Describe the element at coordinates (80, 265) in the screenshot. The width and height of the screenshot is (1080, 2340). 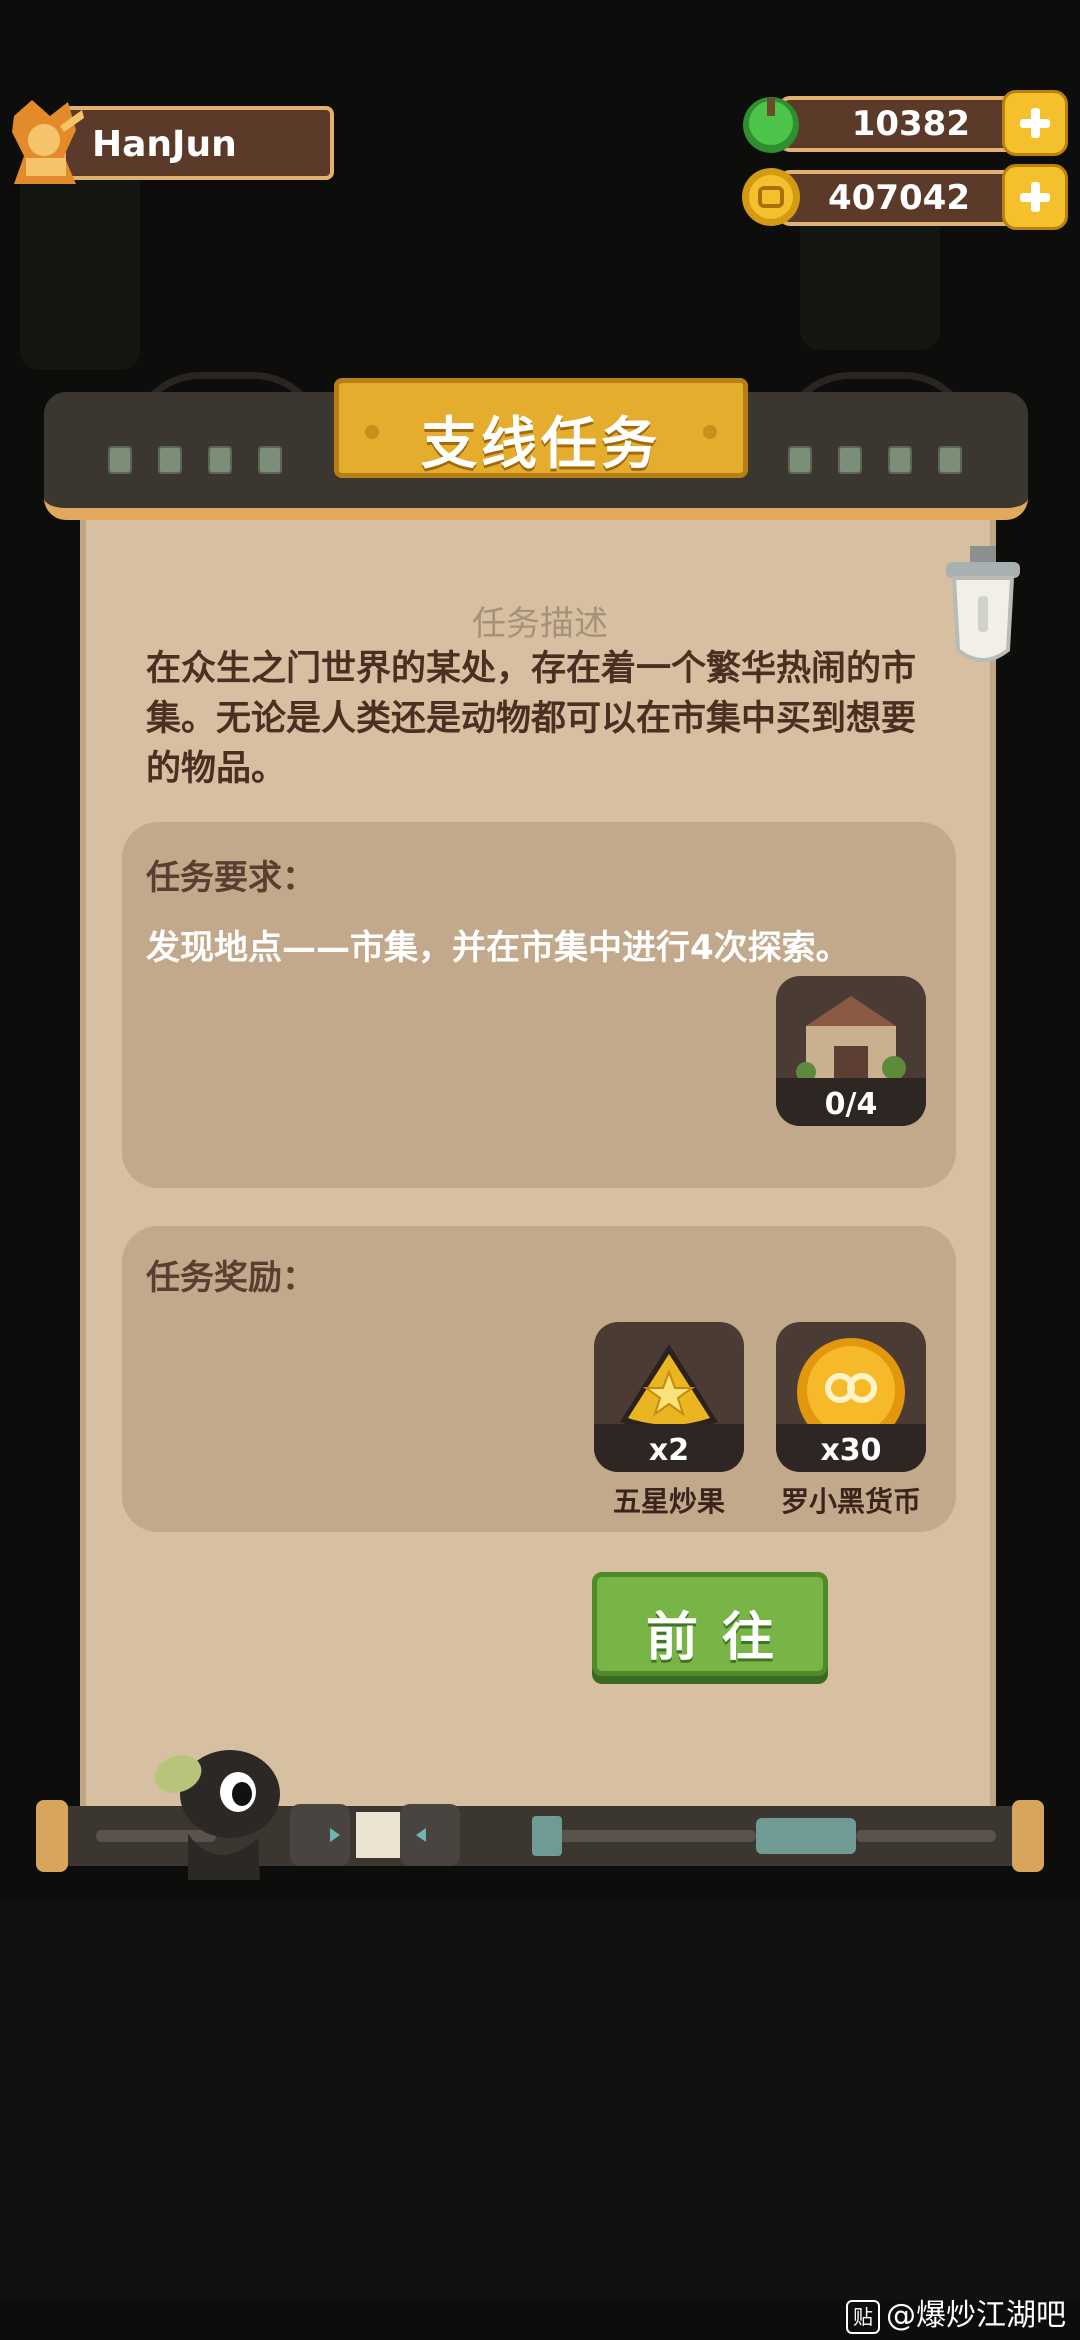
I see `background-building` at that location.